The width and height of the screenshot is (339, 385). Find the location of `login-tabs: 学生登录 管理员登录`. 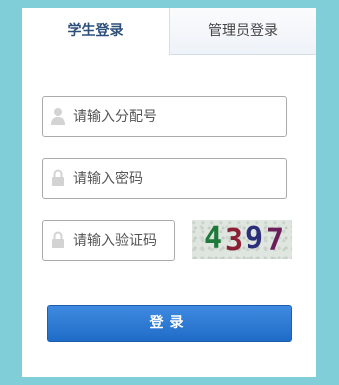

login-tabs: 学生登录 管理员登录 is located at coordinates (169, 31).